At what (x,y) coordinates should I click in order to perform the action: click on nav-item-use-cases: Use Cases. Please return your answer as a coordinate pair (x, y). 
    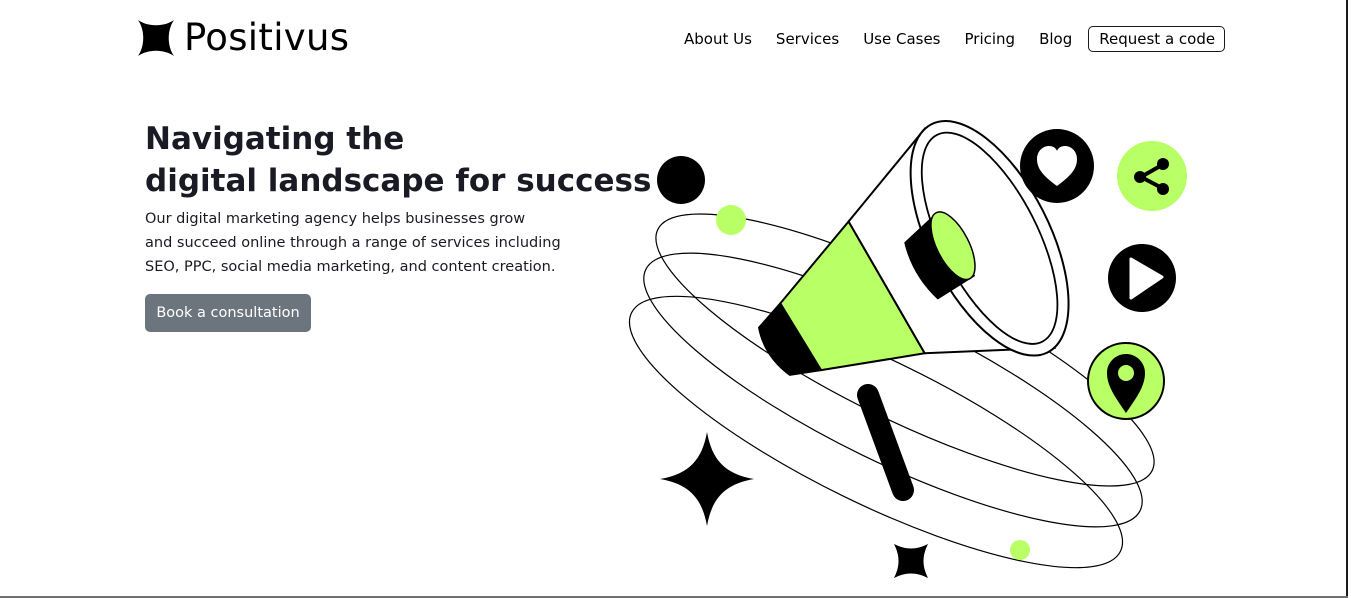
    Looking at the image, I should click on (901, 39).